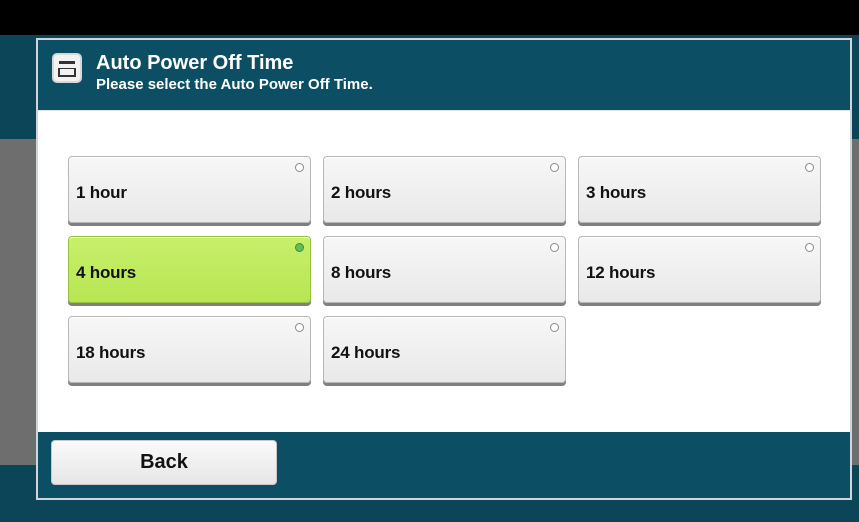 The height and width of the screenshot is (522, 859). I want to click on option-label: 4 hours, so click(106, 272).